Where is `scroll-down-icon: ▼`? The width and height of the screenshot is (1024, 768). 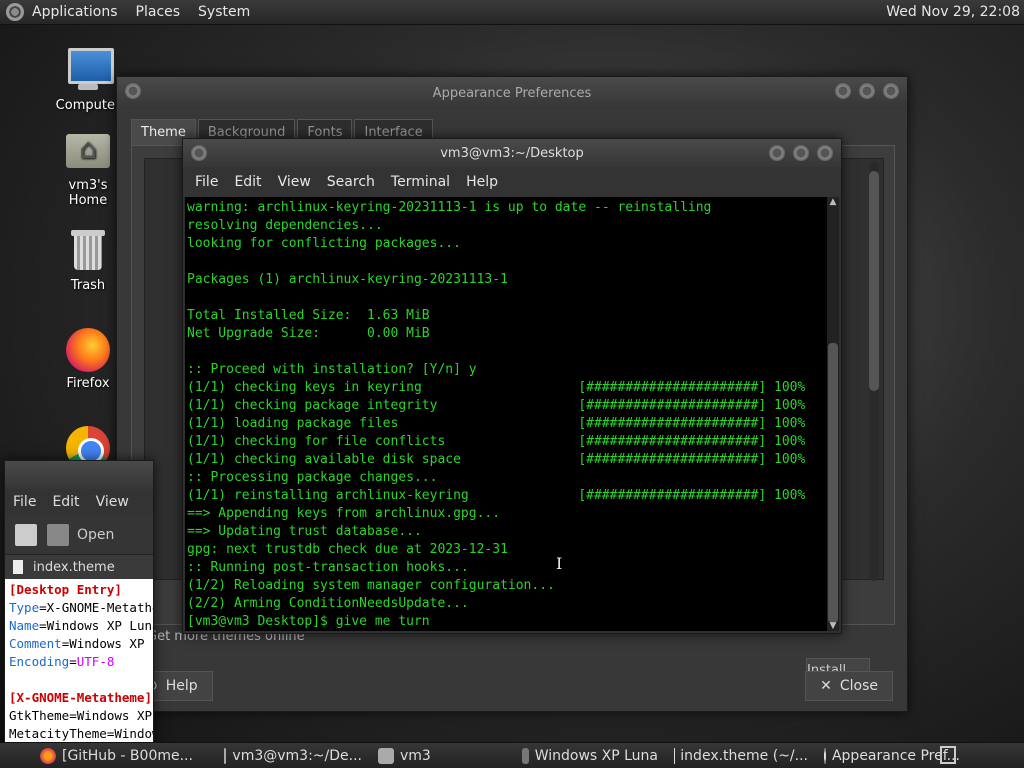
scroll-down-icon: ▼ is located at coordinates (833, 626).